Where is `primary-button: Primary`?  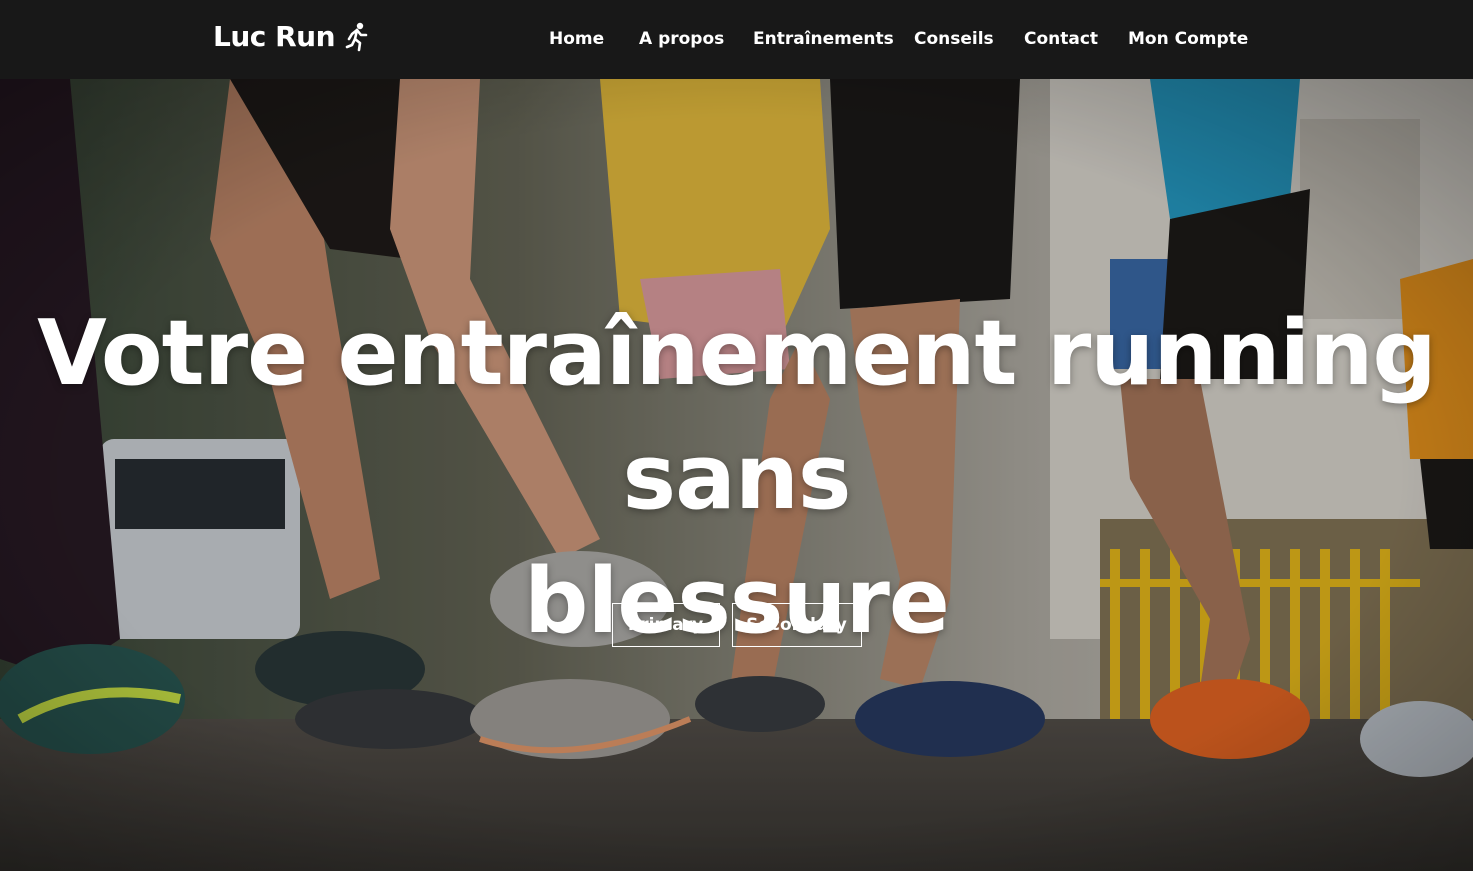
primary-button: Primary is located at coordinates (665, 625).